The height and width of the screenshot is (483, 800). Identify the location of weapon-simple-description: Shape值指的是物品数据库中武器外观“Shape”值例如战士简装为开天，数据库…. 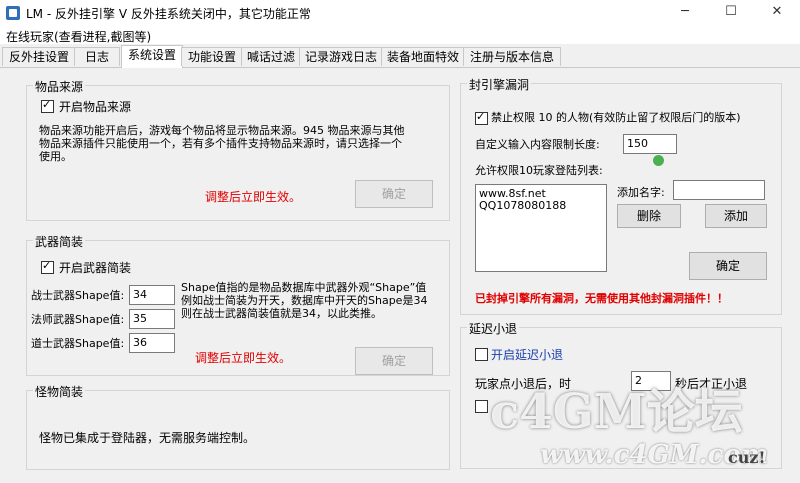
(304, 300).